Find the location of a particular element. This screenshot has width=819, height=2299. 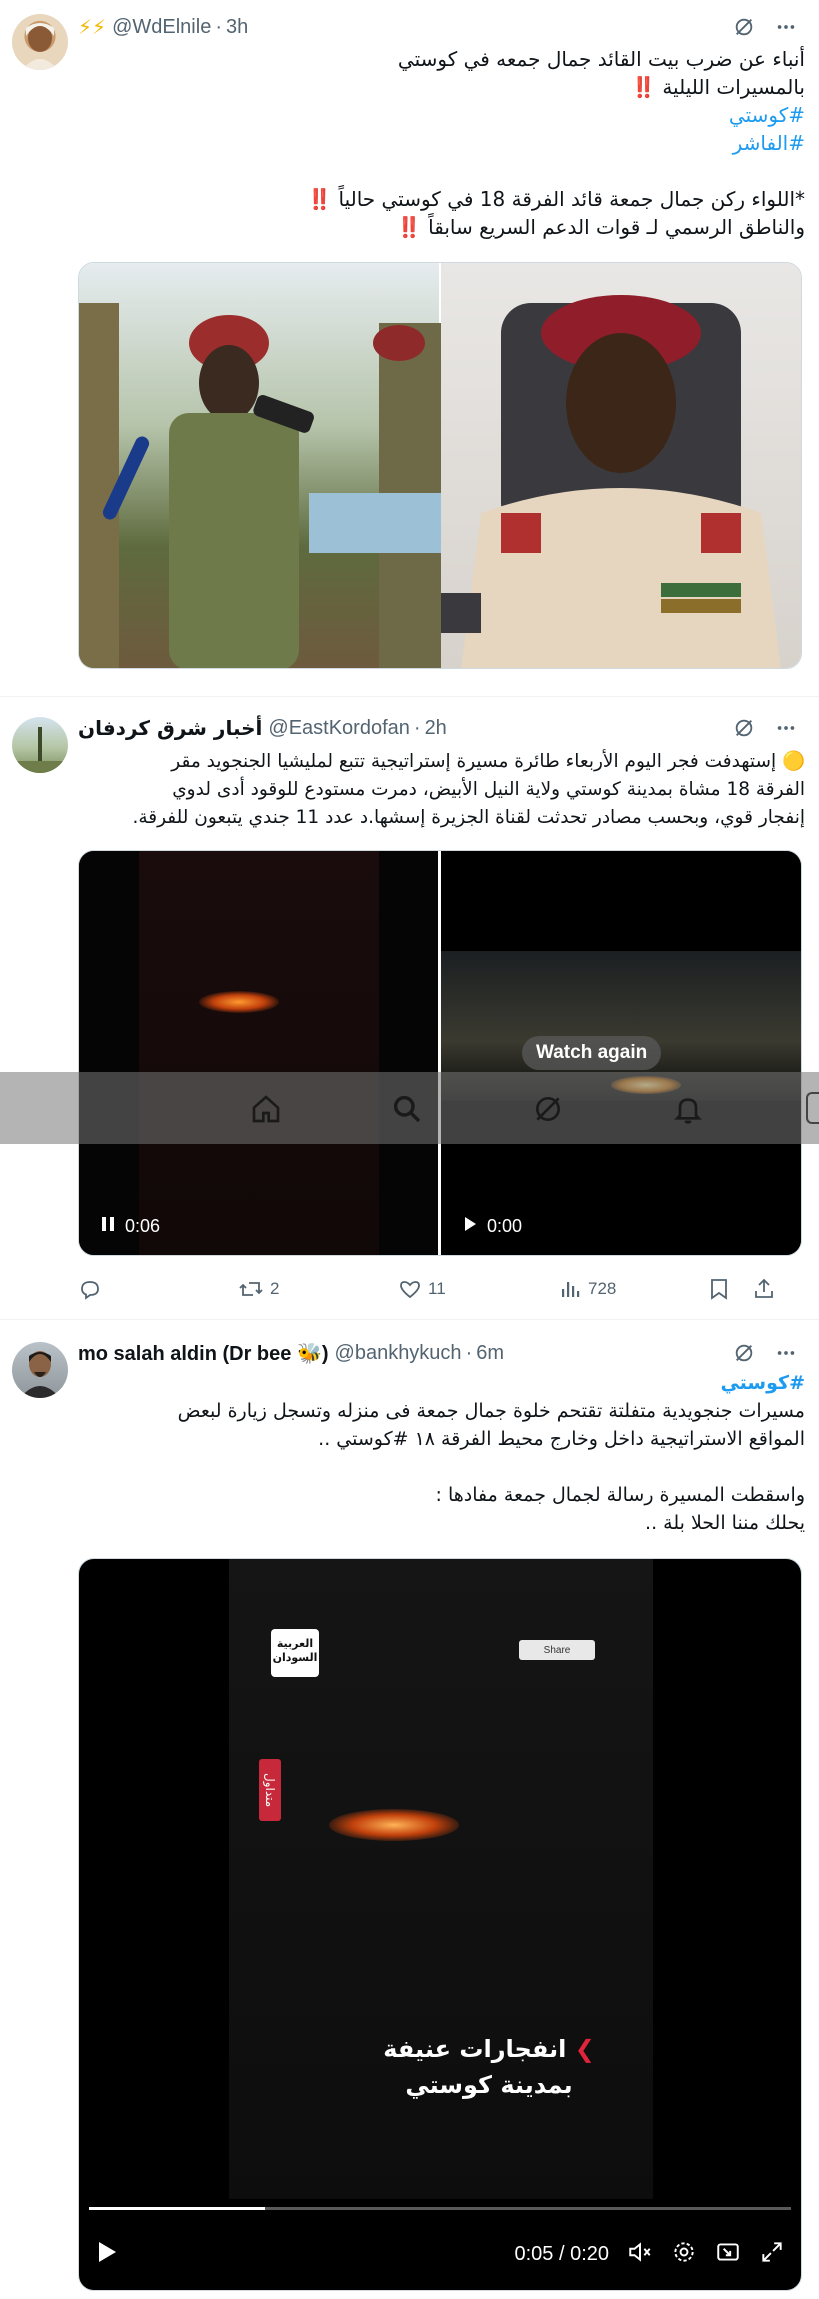

bookmark-icon is located at coordinates (719, 1289).